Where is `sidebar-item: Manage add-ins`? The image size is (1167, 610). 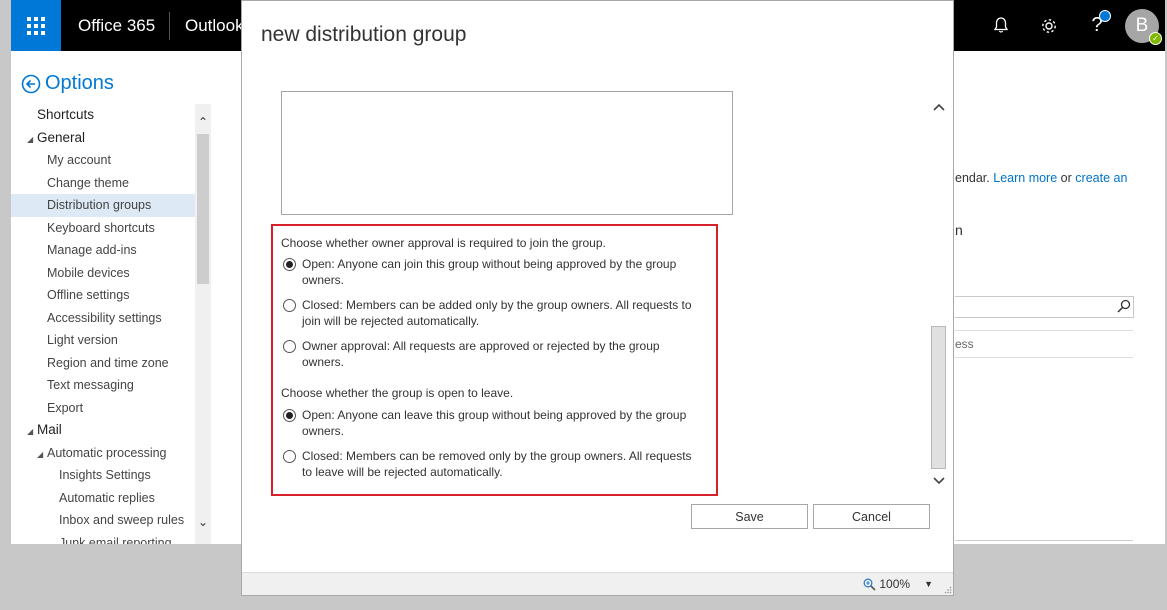
sidebar-item: Manage add-ins is located at coordinates (111, 250).